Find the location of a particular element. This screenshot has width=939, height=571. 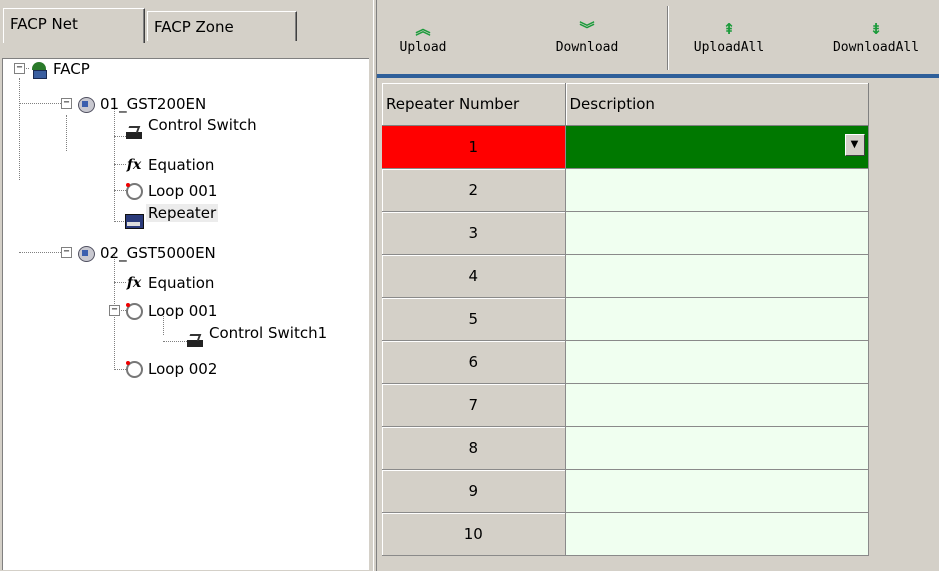

tree-node-panel-2: 02_GST5000EN is located at coordinates (147, 252).